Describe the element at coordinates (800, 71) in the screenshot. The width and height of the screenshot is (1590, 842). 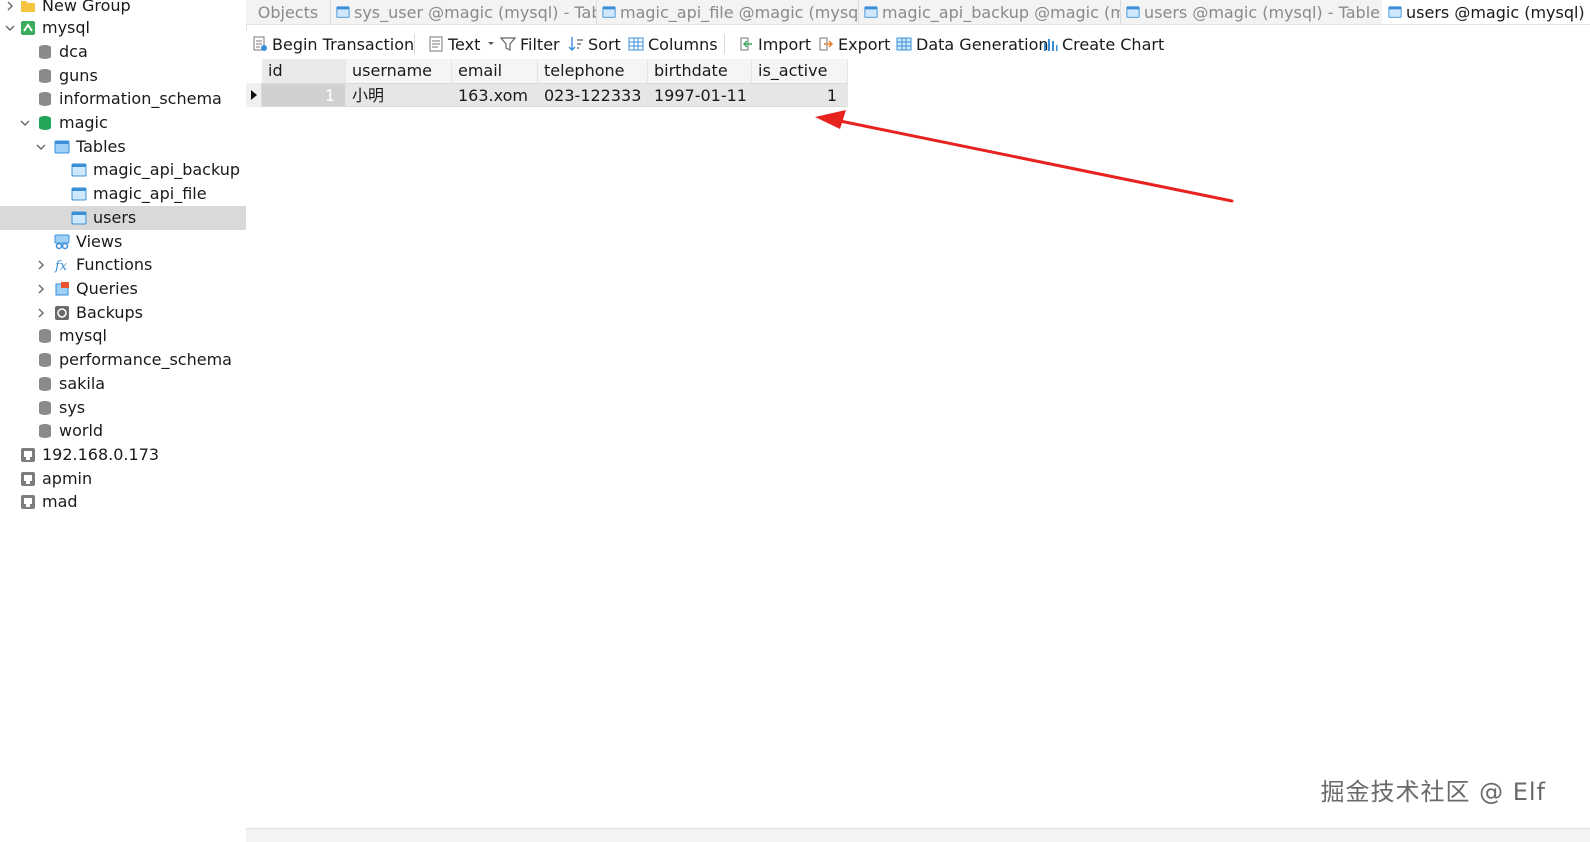
I see `column-header-is-active: is_active` at that location.